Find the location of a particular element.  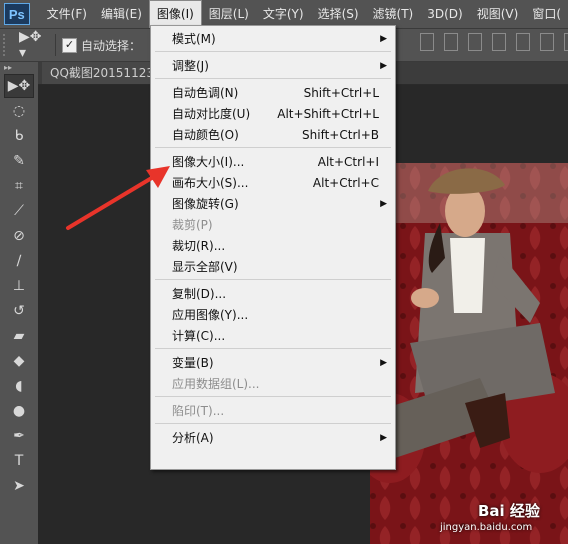

menu-2: 图像(I) is located at coordinates (175, 14).